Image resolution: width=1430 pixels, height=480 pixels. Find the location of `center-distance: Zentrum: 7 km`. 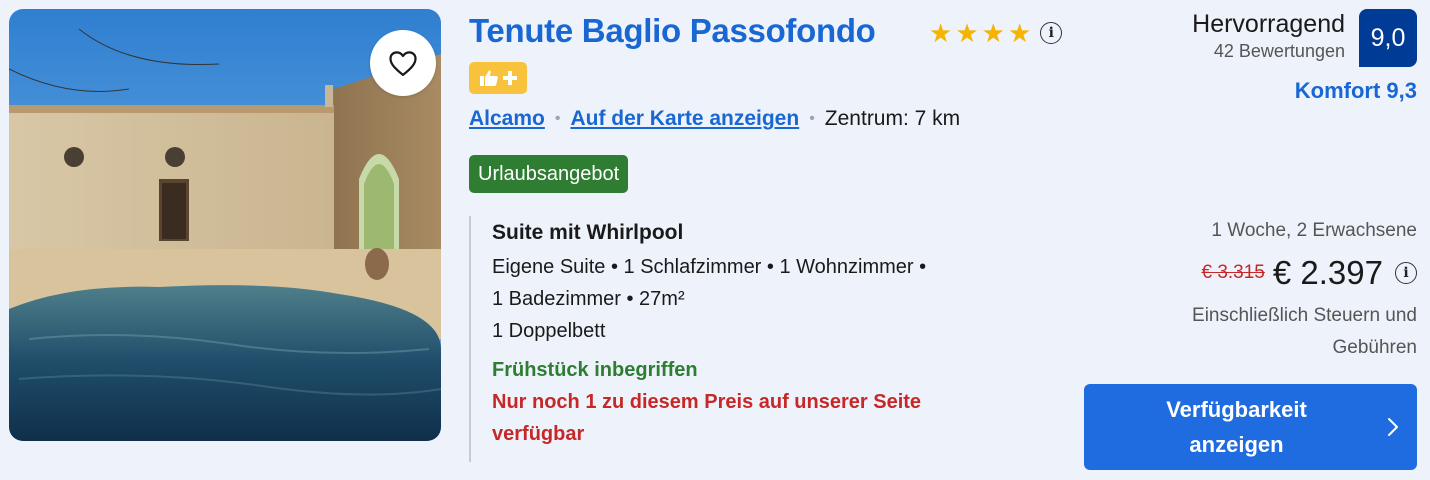

center-distance: Zentrum: 7 km is located at coordinates (892, 118).